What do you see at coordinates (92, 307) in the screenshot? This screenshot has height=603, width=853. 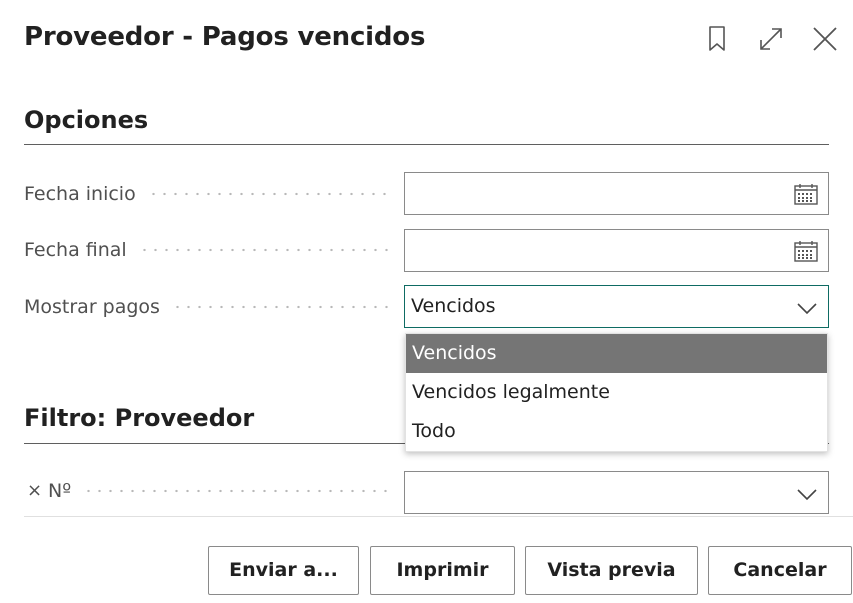 I see `mostrar-pagos-label-text: Mostrar pagos` at bounding box center [92, 307].